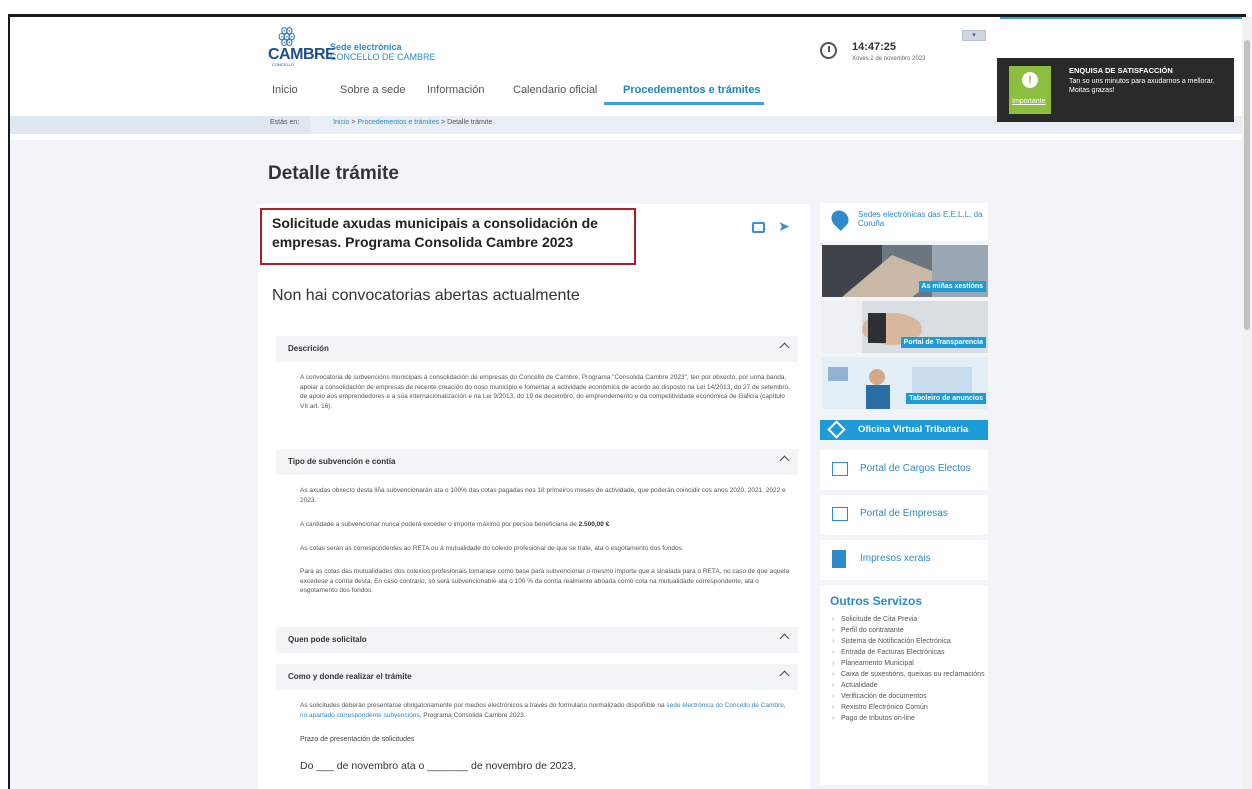  Describe the element at coordinates (470, 122) in the screenshot. I see `breadcrumb-current: Detalle trámite` at that location.